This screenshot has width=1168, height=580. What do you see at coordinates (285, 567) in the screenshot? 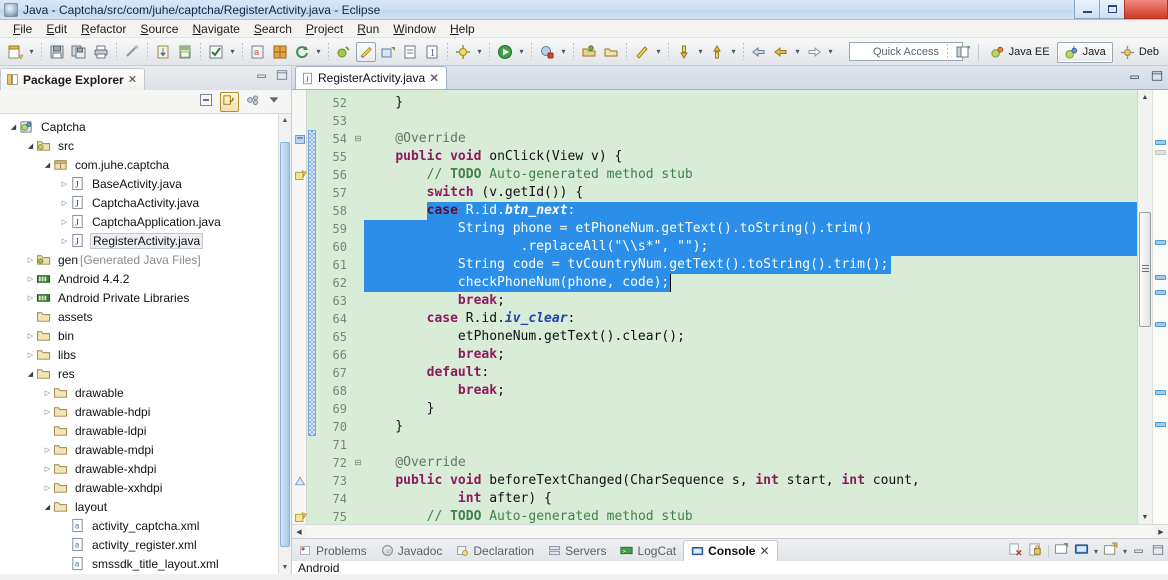
I see `tree-scroll-down-arrow: ▼` at bounding box center [285, 567].